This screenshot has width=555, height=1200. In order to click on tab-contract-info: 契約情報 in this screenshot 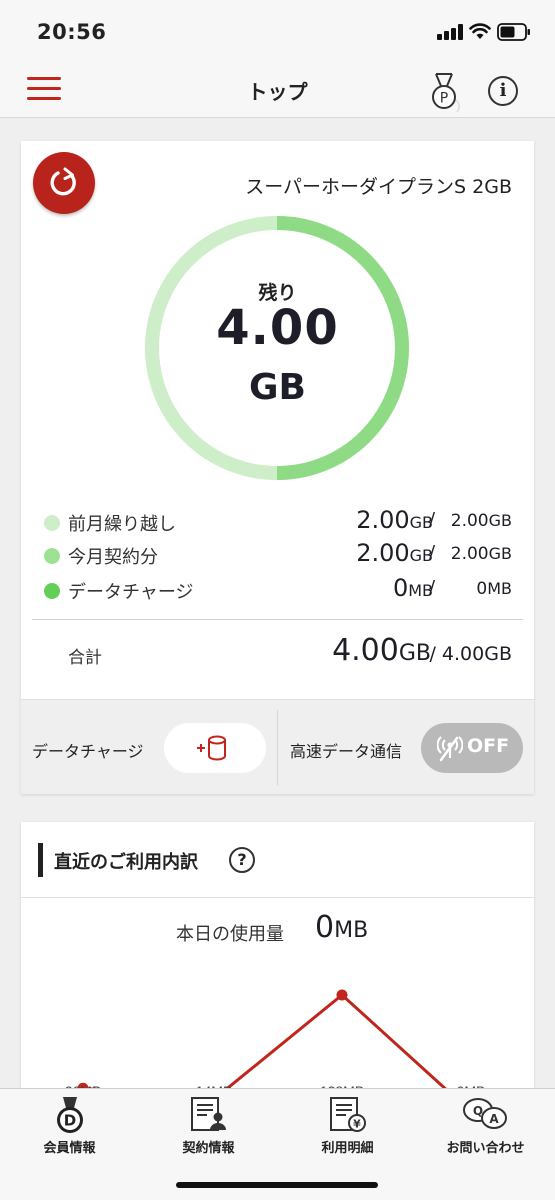, I will do `click(208, 1129)`.